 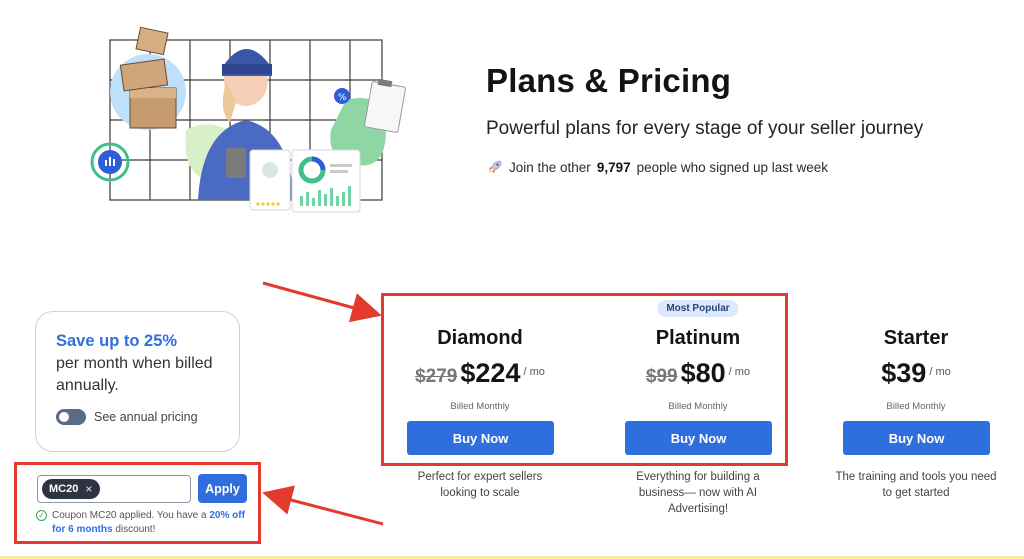 What do you see at coordinates (698, 438) in the screenshot?
I see `buy-platinum-button: Buy Now` at bounding box center [698, 438].